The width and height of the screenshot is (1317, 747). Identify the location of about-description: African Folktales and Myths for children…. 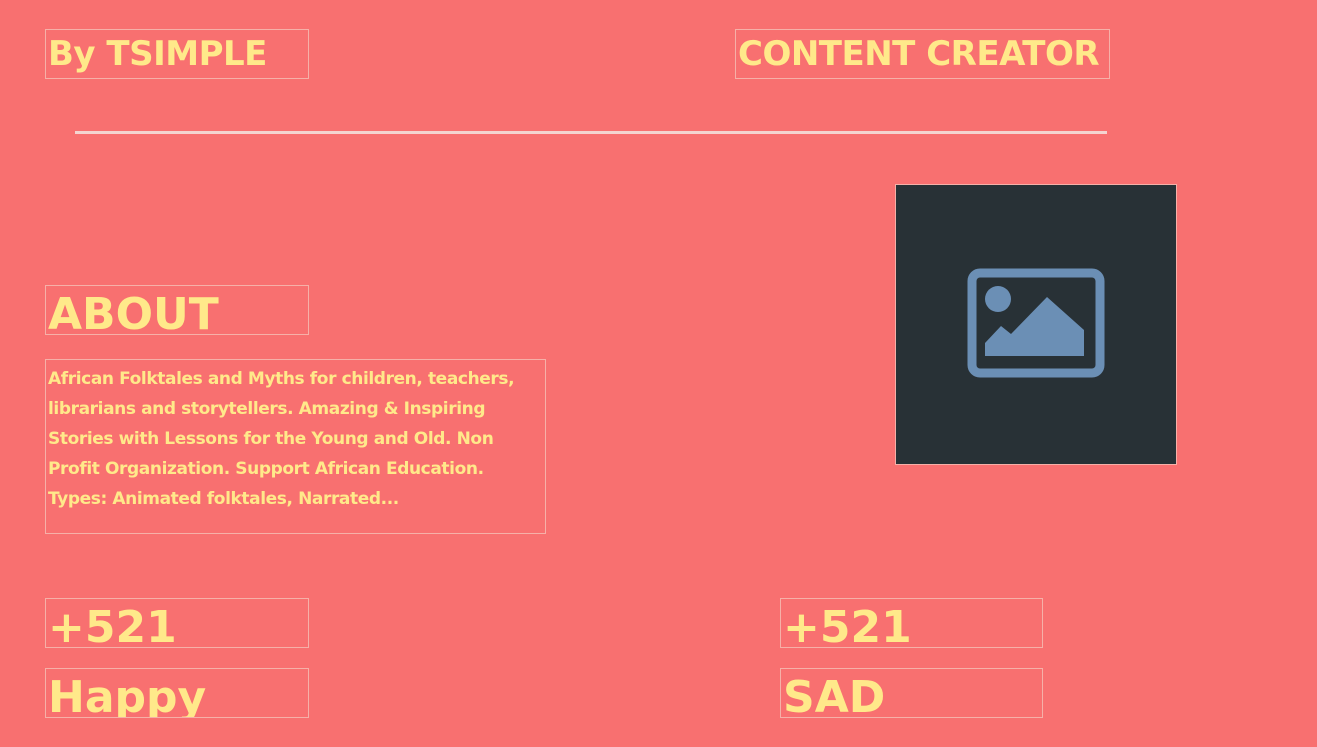
(295, 446).